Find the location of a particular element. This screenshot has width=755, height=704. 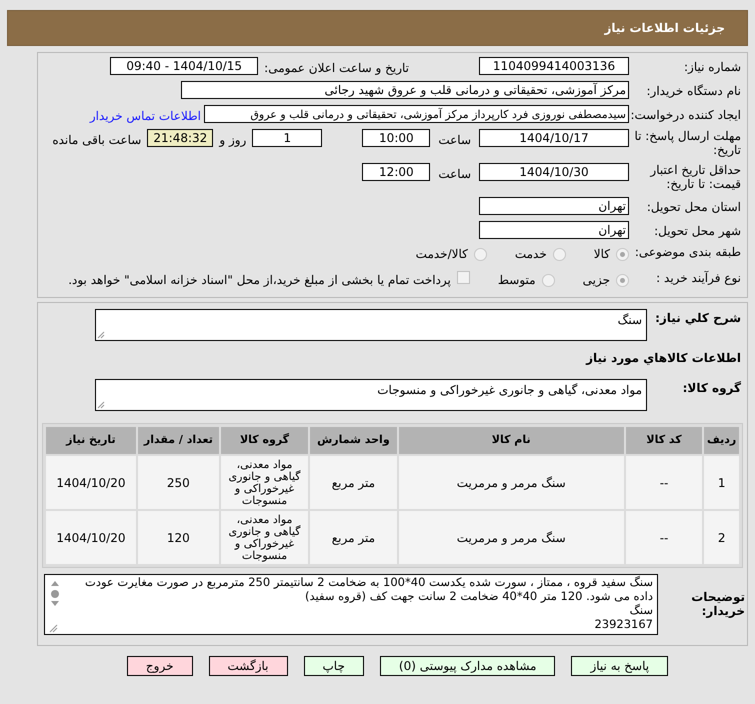

field-label: روز و is located at coordinates (233, 140).